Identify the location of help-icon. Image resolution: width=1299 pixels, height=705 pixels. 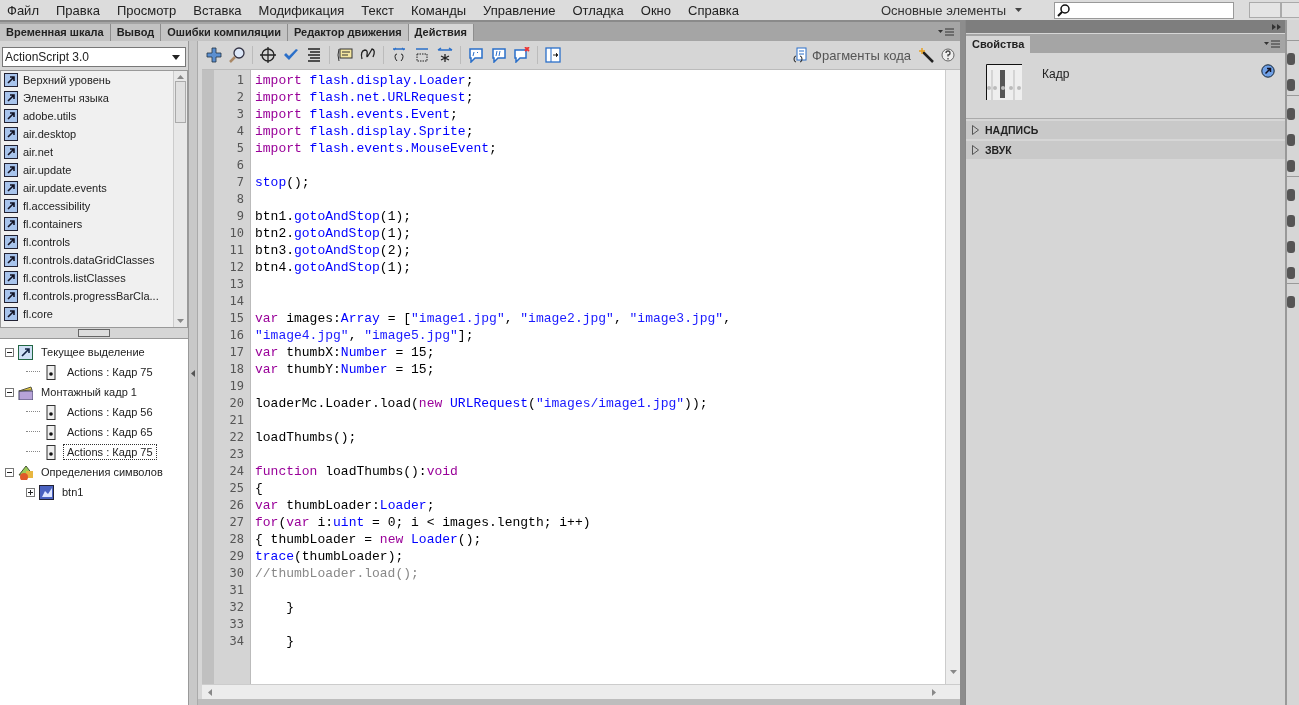
(948, 55).